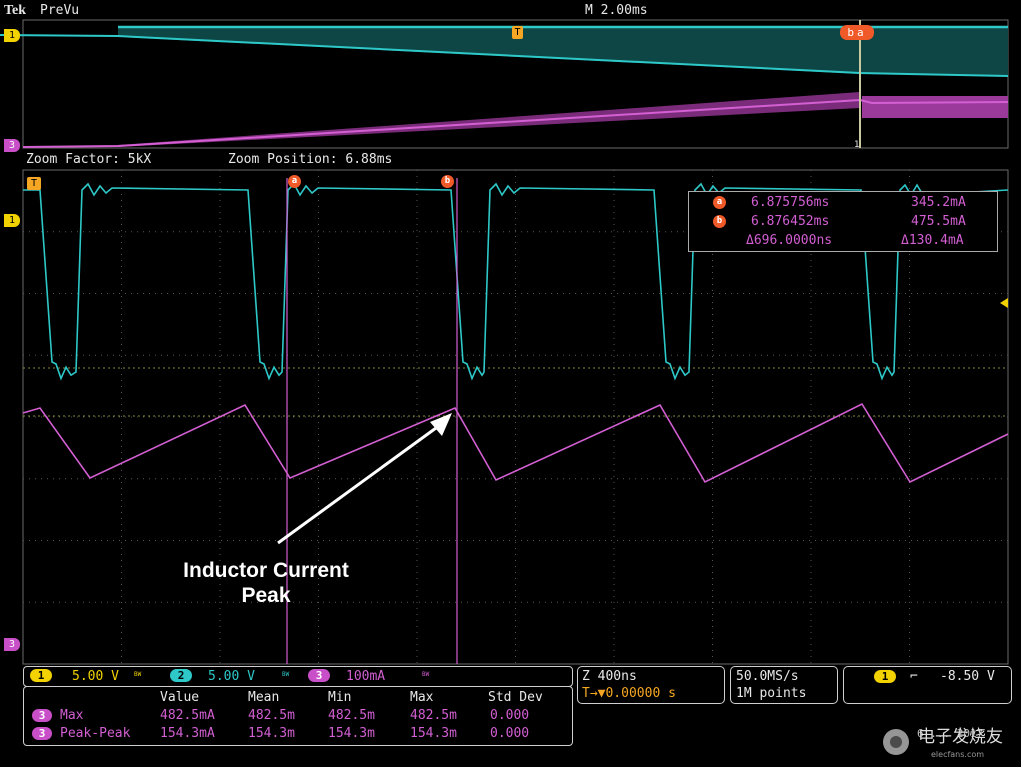 The height and width of the screenshot is (768, 1021). What do you see at coordinates (719, 202) in the screenshot?
I see `cursor-a-readout-badge: a` at bounding box center [719, 202].